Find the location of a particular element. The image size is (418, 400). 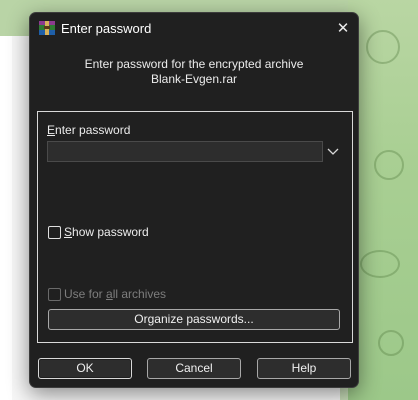

prompt-line: Enter password for the encrypted archive is located at coordinates (194, 64).